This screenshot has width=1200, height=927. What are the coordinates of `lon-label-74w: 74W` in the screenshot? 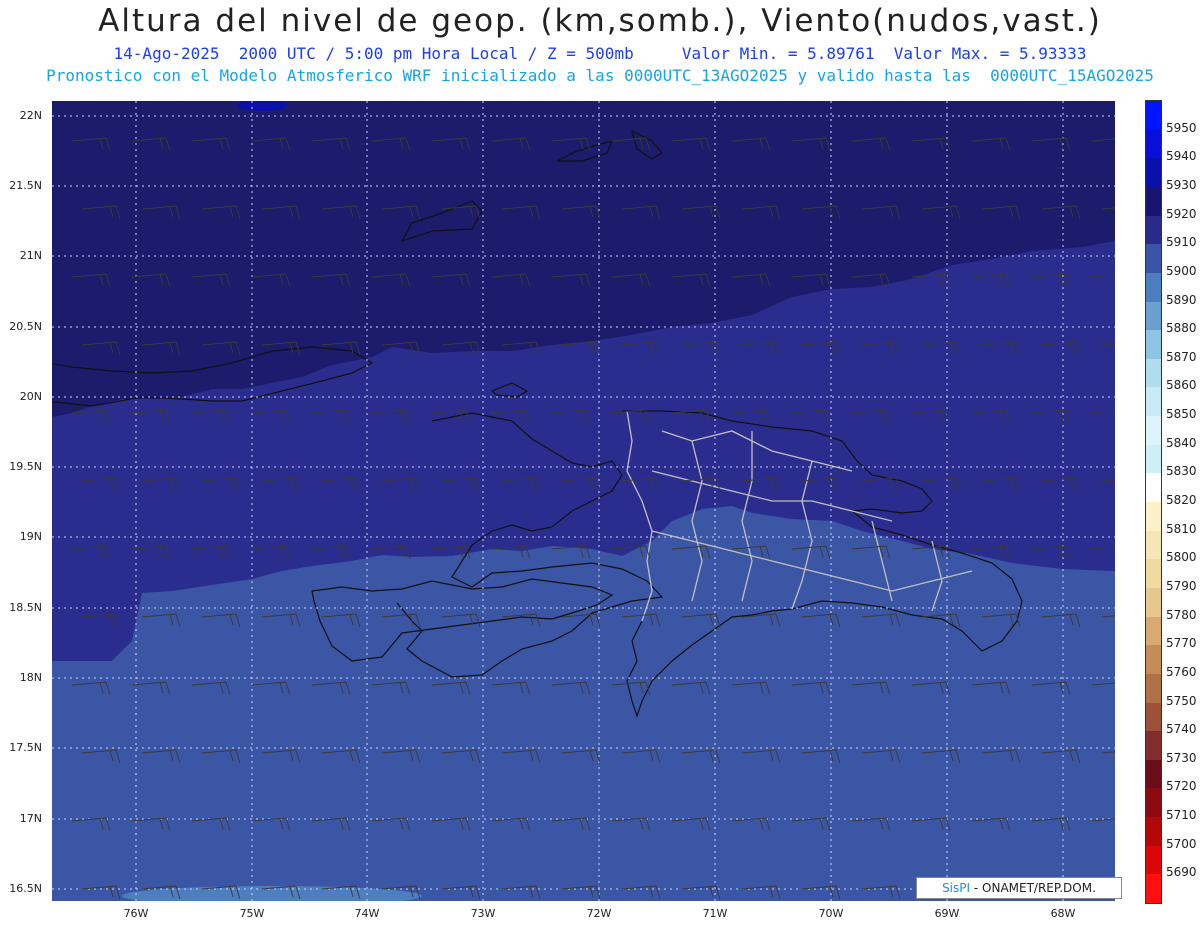 It's located at (367, 913).